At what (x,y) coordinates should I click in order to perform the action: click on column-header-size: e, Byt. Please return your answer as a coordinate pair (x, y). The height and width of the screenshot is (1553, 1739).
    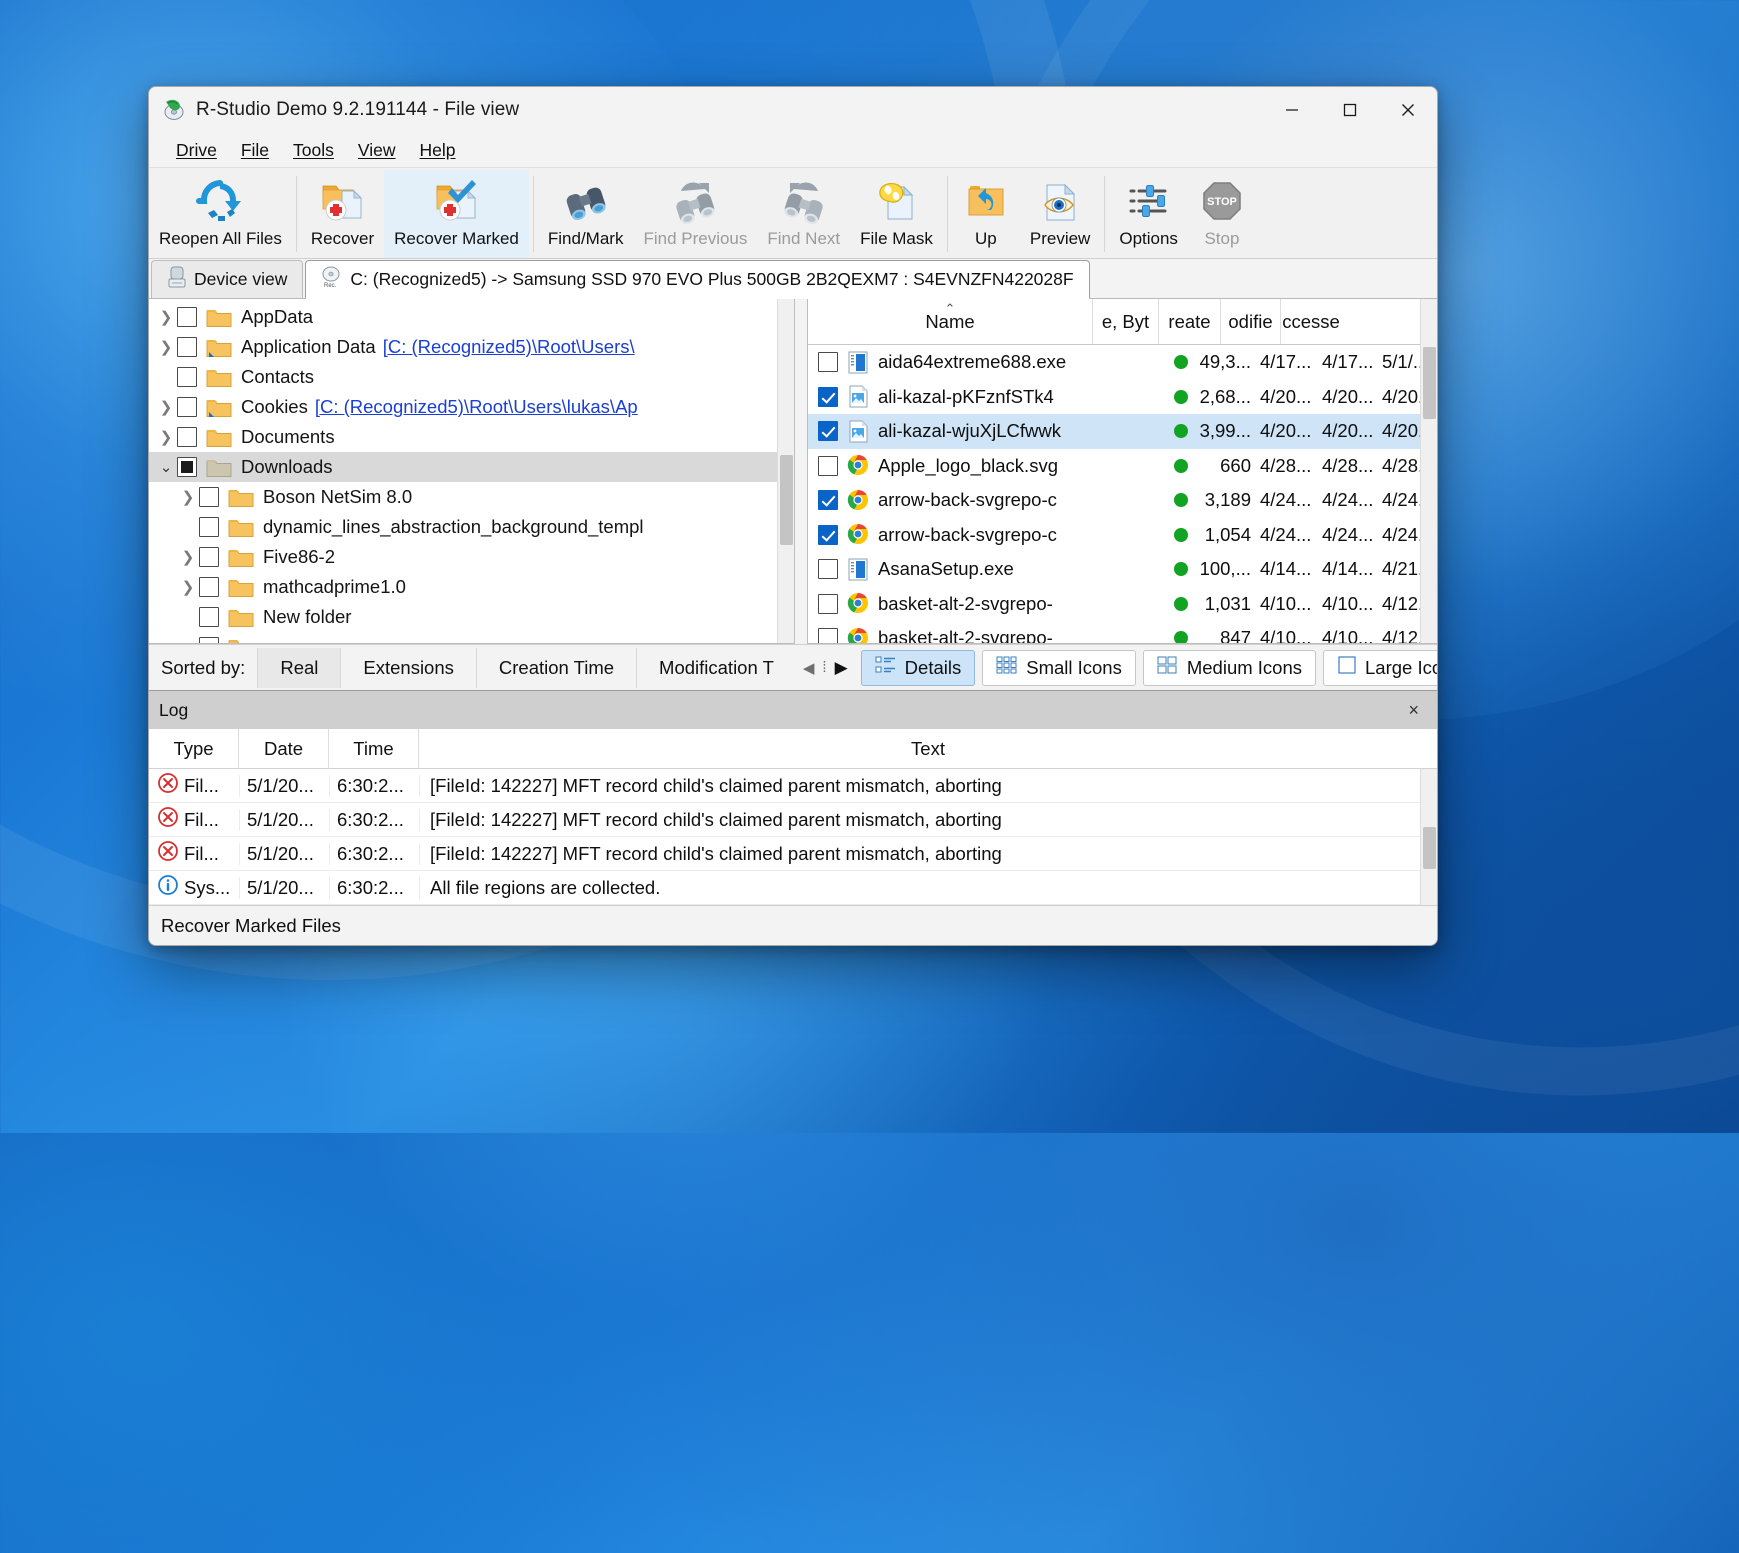
    Looking at the image, I should click on (1126, 321).